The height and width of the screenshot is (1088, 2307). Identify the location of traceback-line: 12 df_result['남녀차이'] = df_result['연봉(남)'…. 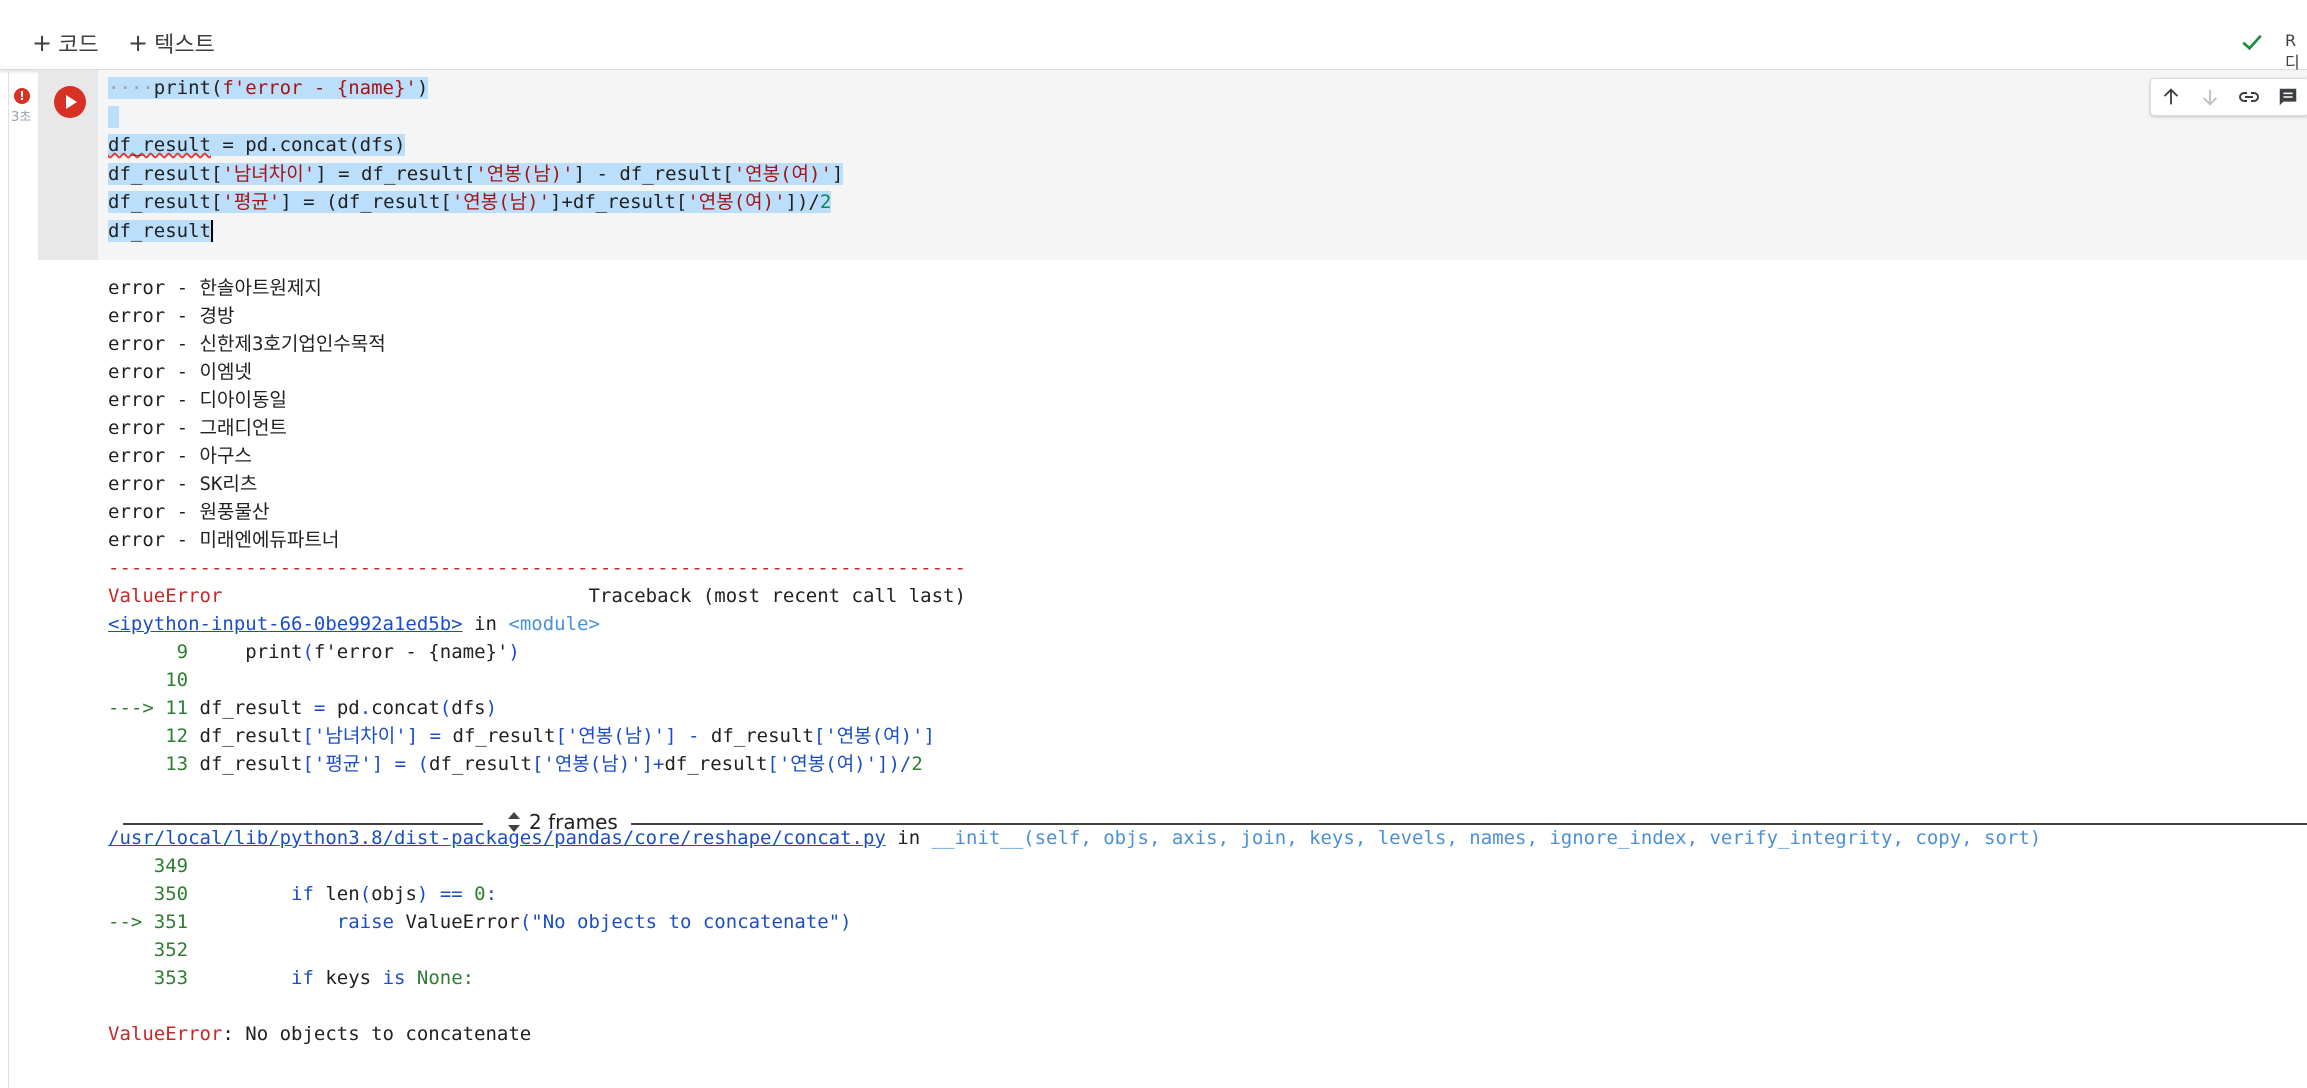
(521, 736).